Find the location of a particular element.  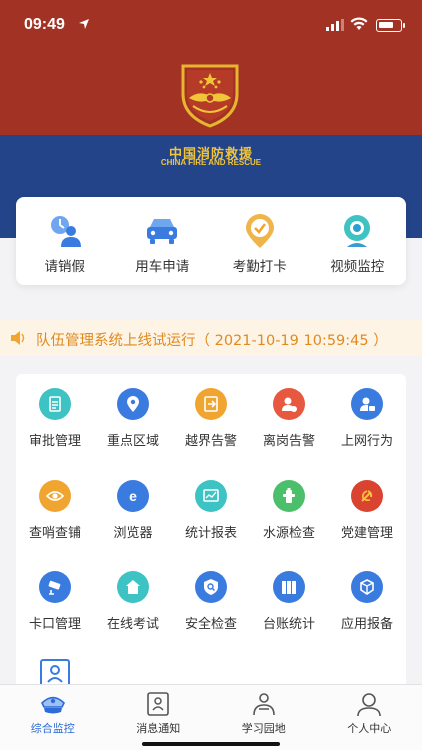

grid-item-reports: 统计报表 is located at coordinates (211, 510).